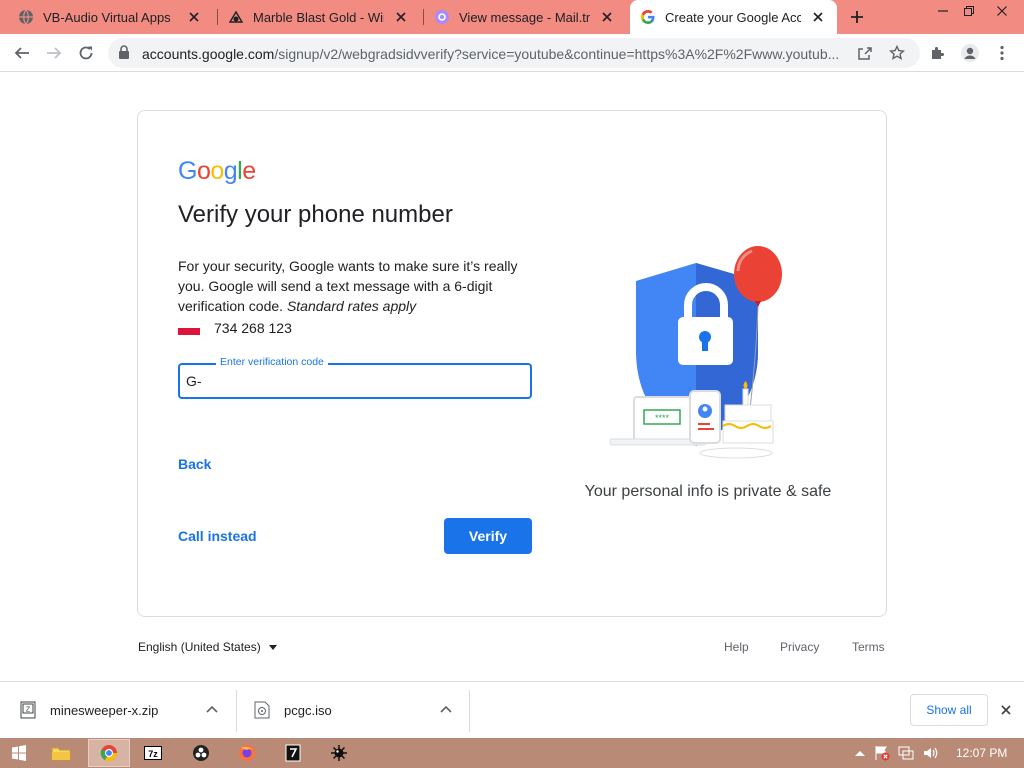 This screenshot has height=768, width=1024. I want to click on arrow-right-icon, so click(54, 53).